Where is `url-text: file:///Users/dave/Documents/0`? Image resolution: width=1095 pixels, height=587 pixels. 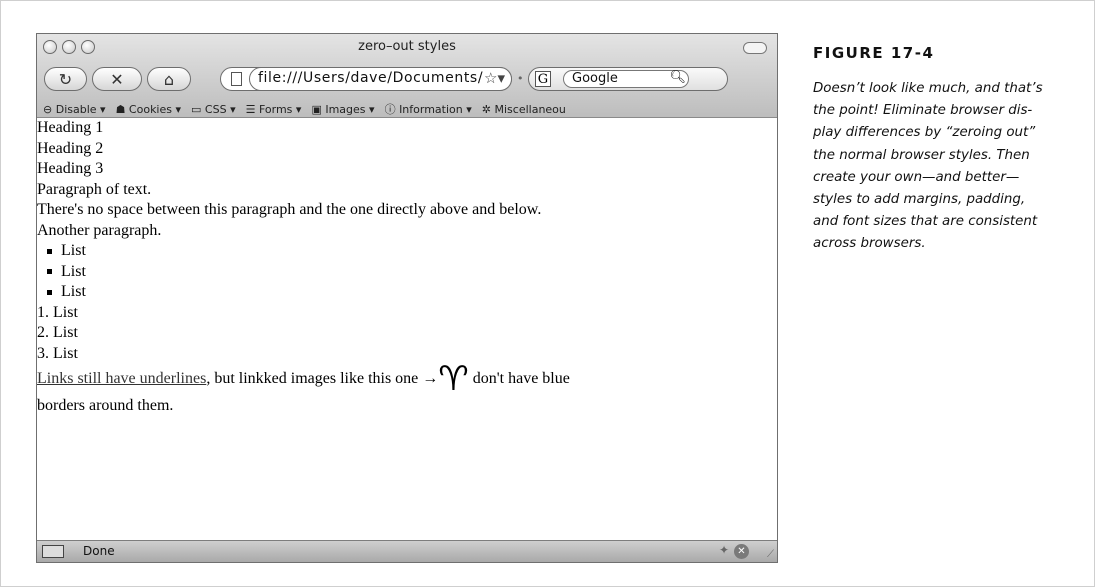
url-text: file:///Users/dave/Documents/0 is located at coordinates (370, 78).